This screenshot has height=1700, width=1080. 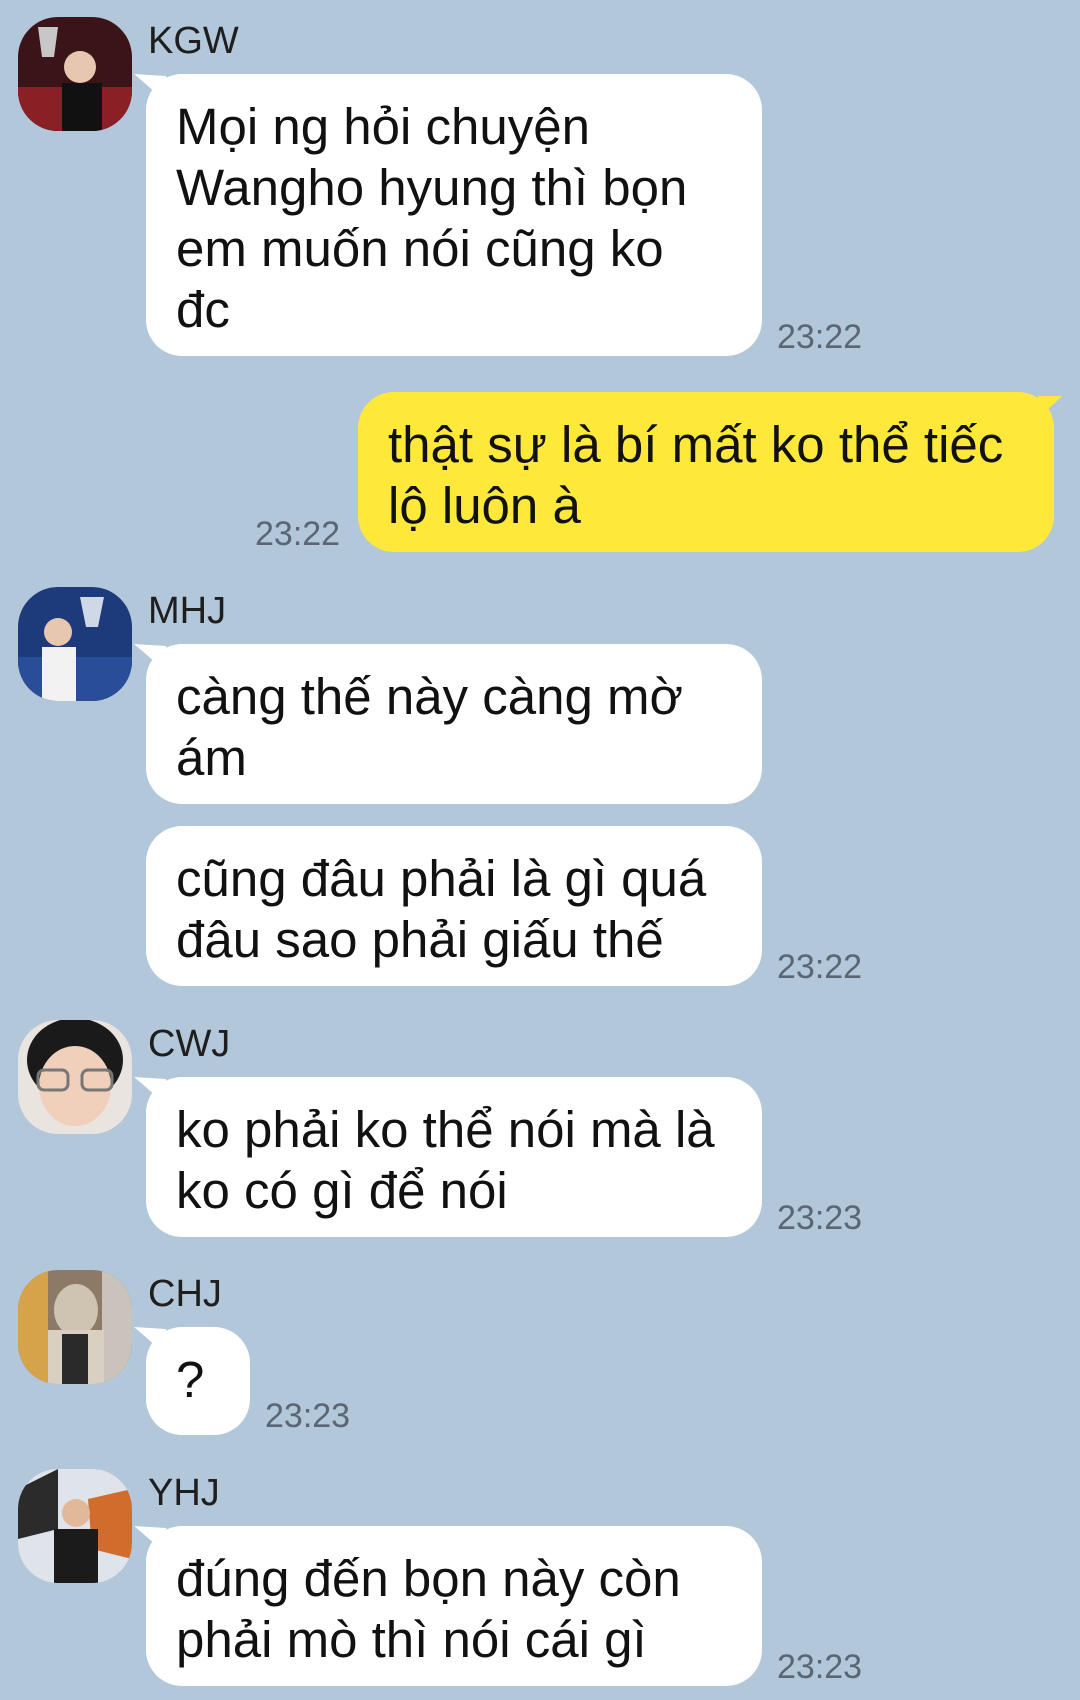 What do you see at coordinates (454, 1157) in the screenshot?
I see `message-bubble: ko phải ko thể nói mà là ko có gì để nói` at bounding box center [454, 1157].